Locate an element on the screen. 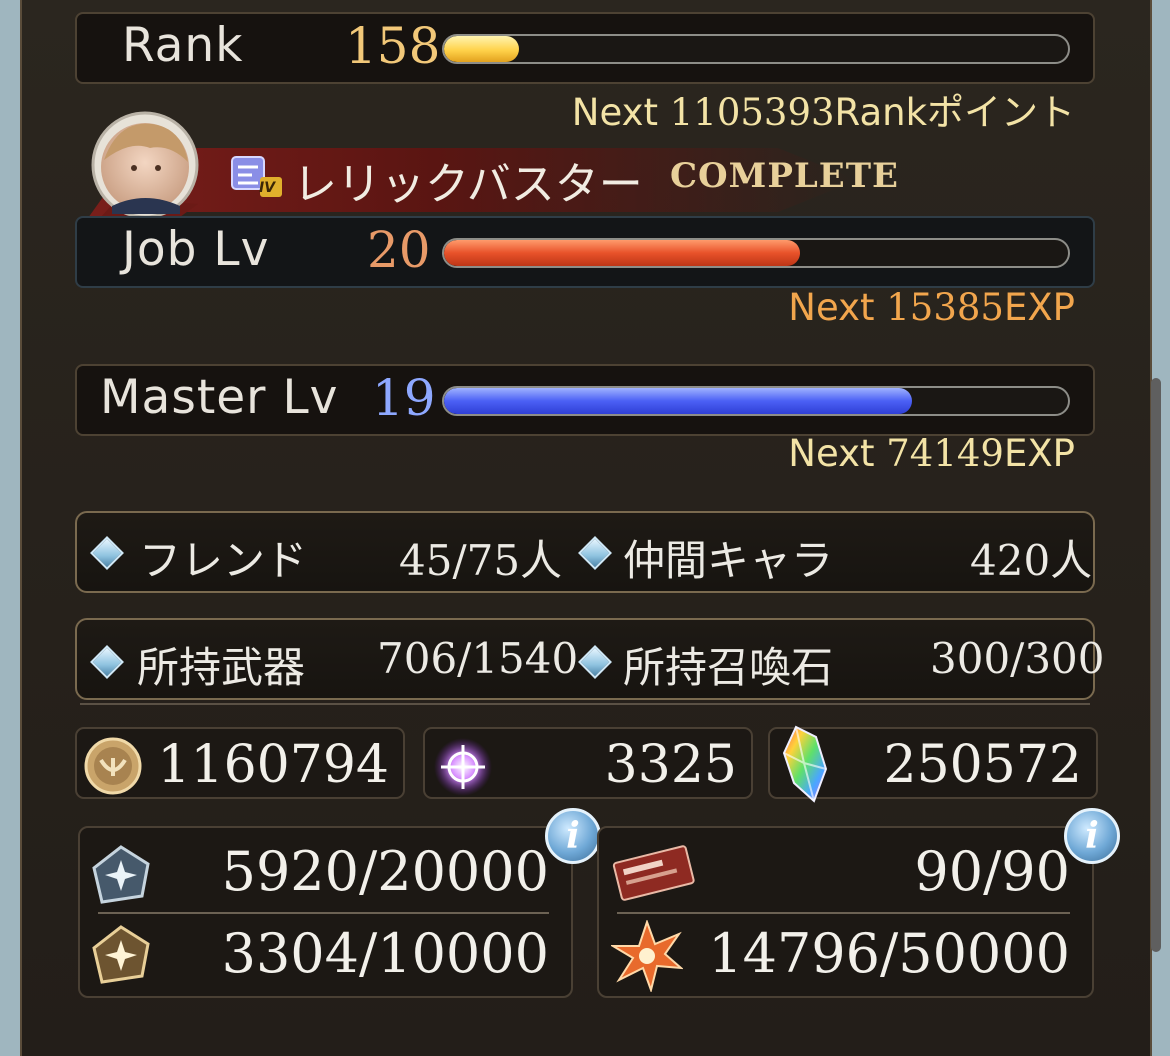 The width and height of the screenshot is (1170, 1056). rank-value: 158 is located at coordinates (393, 46).